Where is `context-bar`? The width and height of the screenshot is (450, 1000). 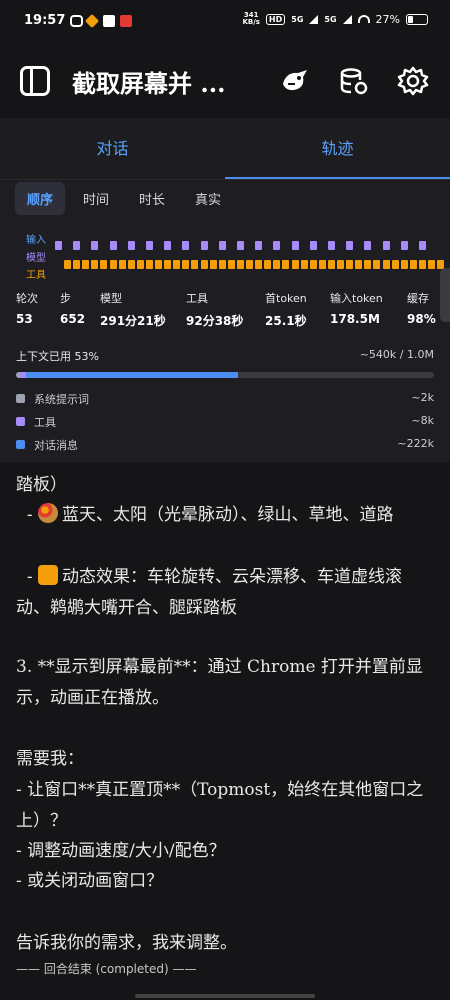 context-bar is located at coordinates (225, 375).